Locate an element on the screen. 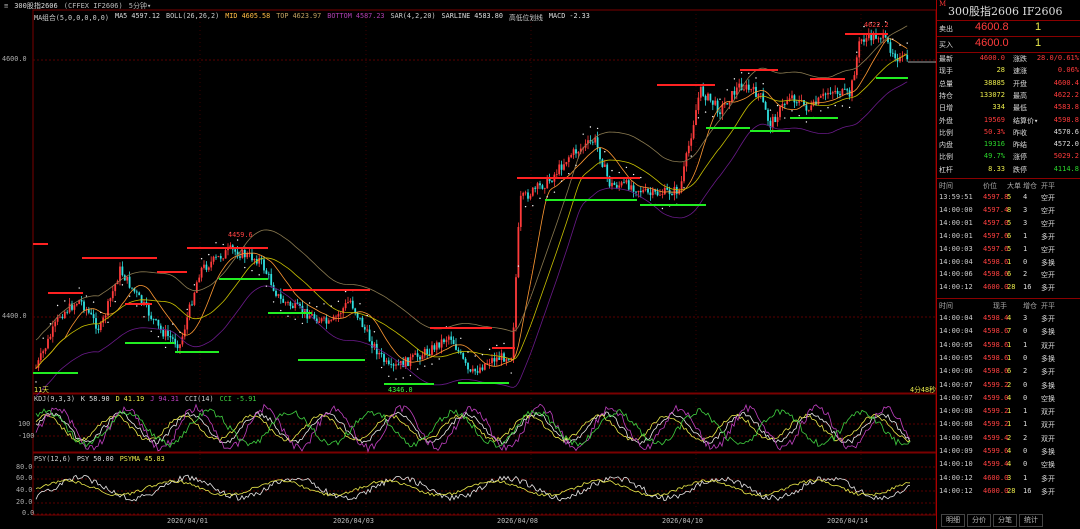  trade-cell: 8 is located at coordinates (1009, 209).